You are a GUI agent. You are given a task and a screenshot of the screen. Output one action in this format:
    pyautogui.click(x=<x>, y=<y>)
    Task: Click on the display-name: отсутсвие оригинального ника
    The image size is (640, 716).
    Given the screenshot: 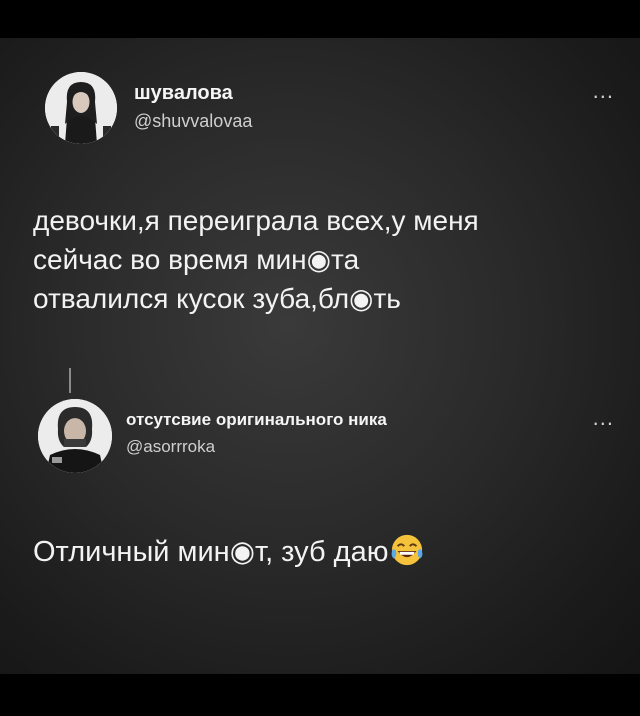 What is the action you would take?
    pyautogui.click(x=256, y=420)
    